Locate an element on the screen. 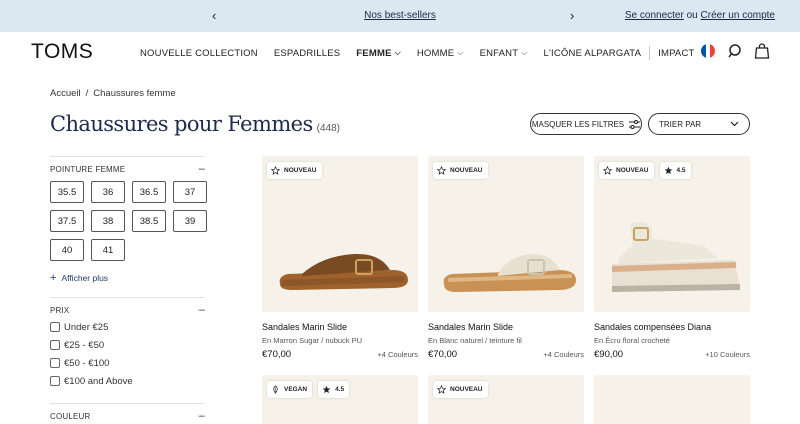 The height and width of the screenshot is (424, 800). star-outline-icon is located at coordinates (441, 389).